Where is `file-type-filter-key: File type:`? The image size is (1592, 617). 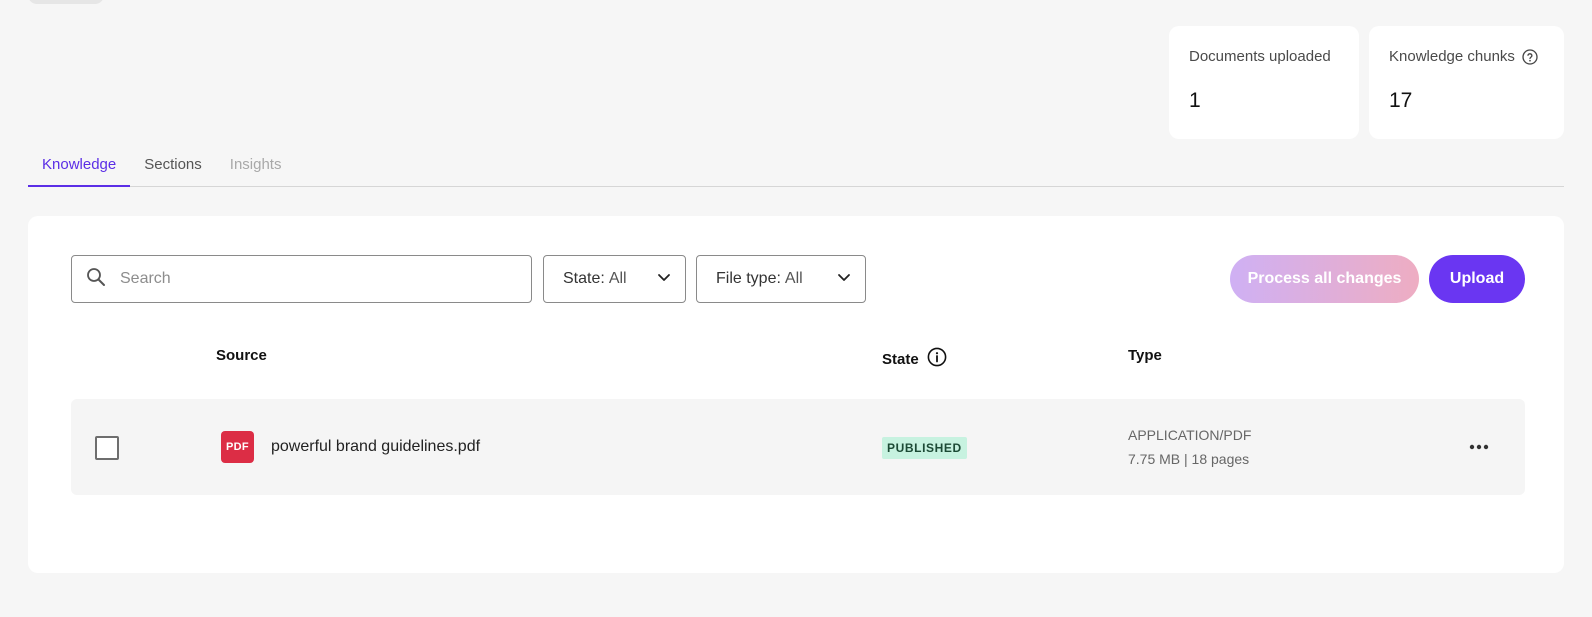 file-type-filter-key: File type: is located at coordinates (748, 278).